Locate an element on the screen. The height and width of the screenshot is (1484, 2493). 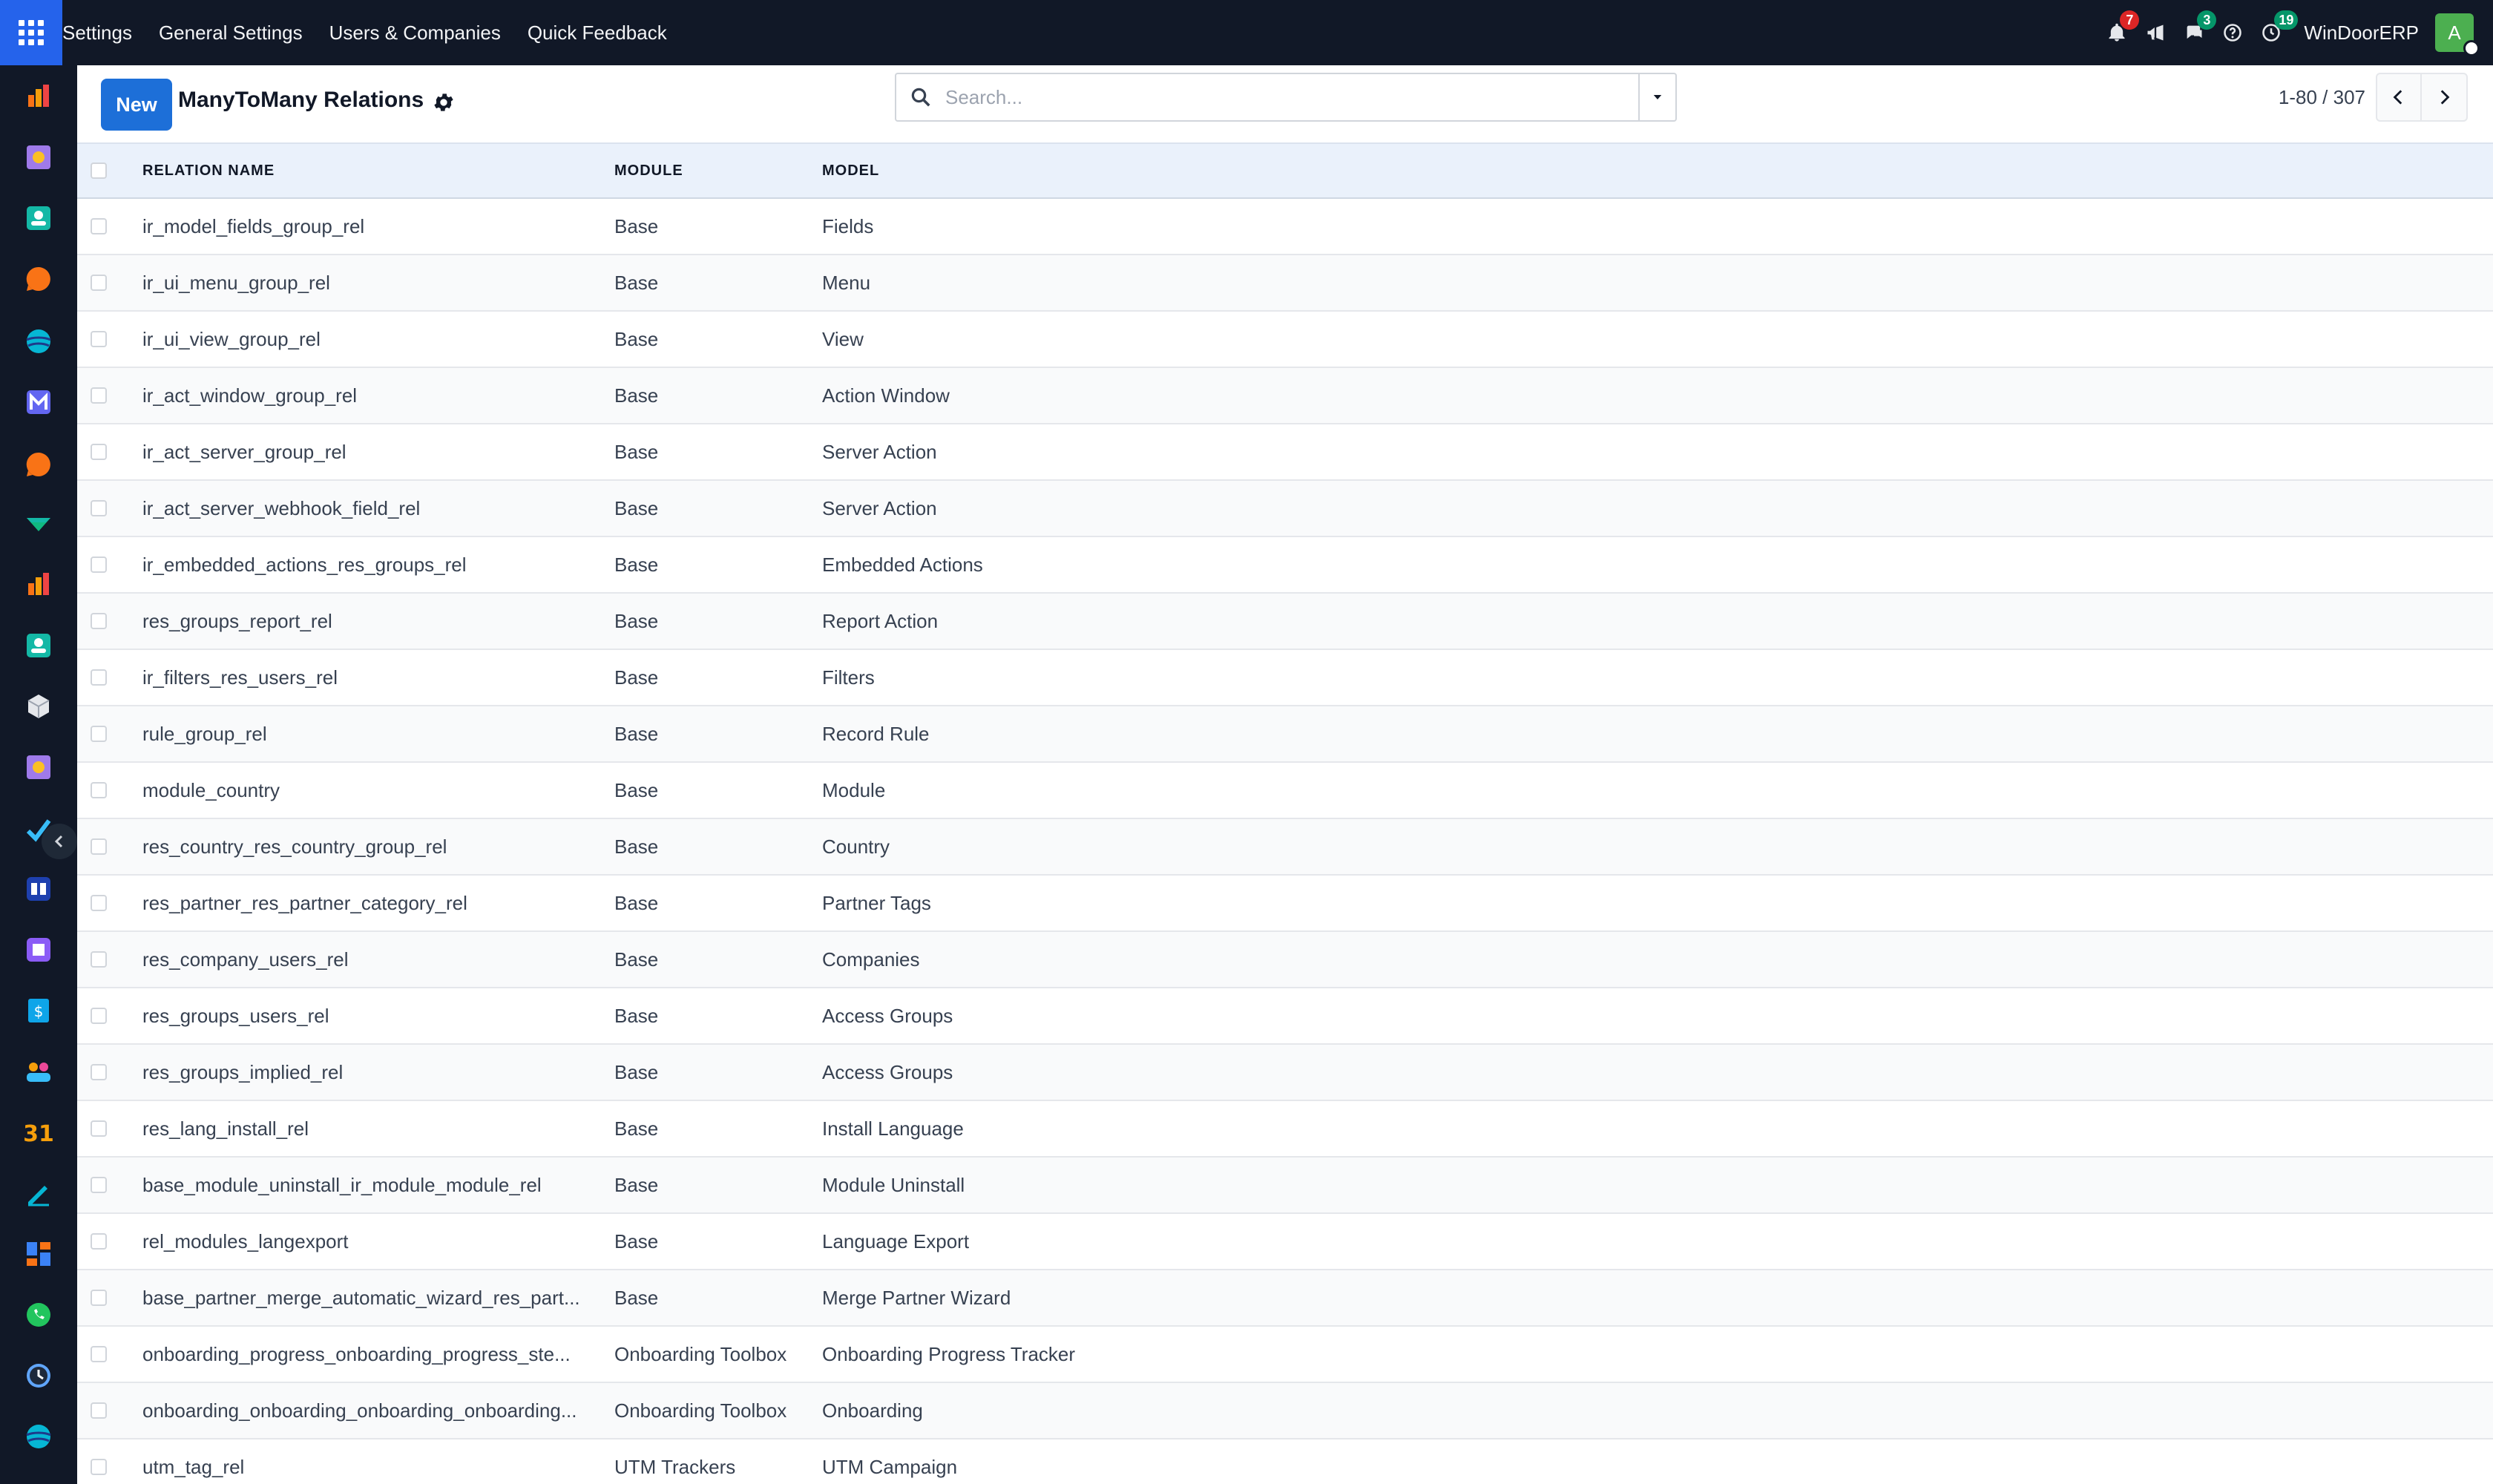
table-row: rule_group_rel Base Record Rule is located at coordinates (1285, 734).